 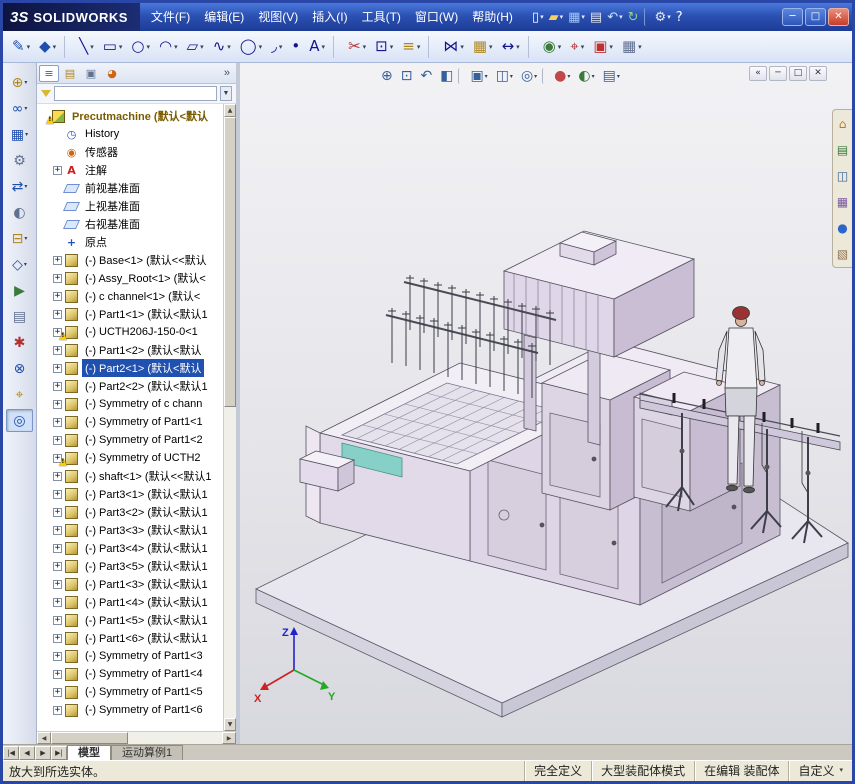 What do you see at coordinates (663, 17) in the screenshot?
I see `titlebar-tool-options: ⚙ ▾` at bounding box center [663, 17].